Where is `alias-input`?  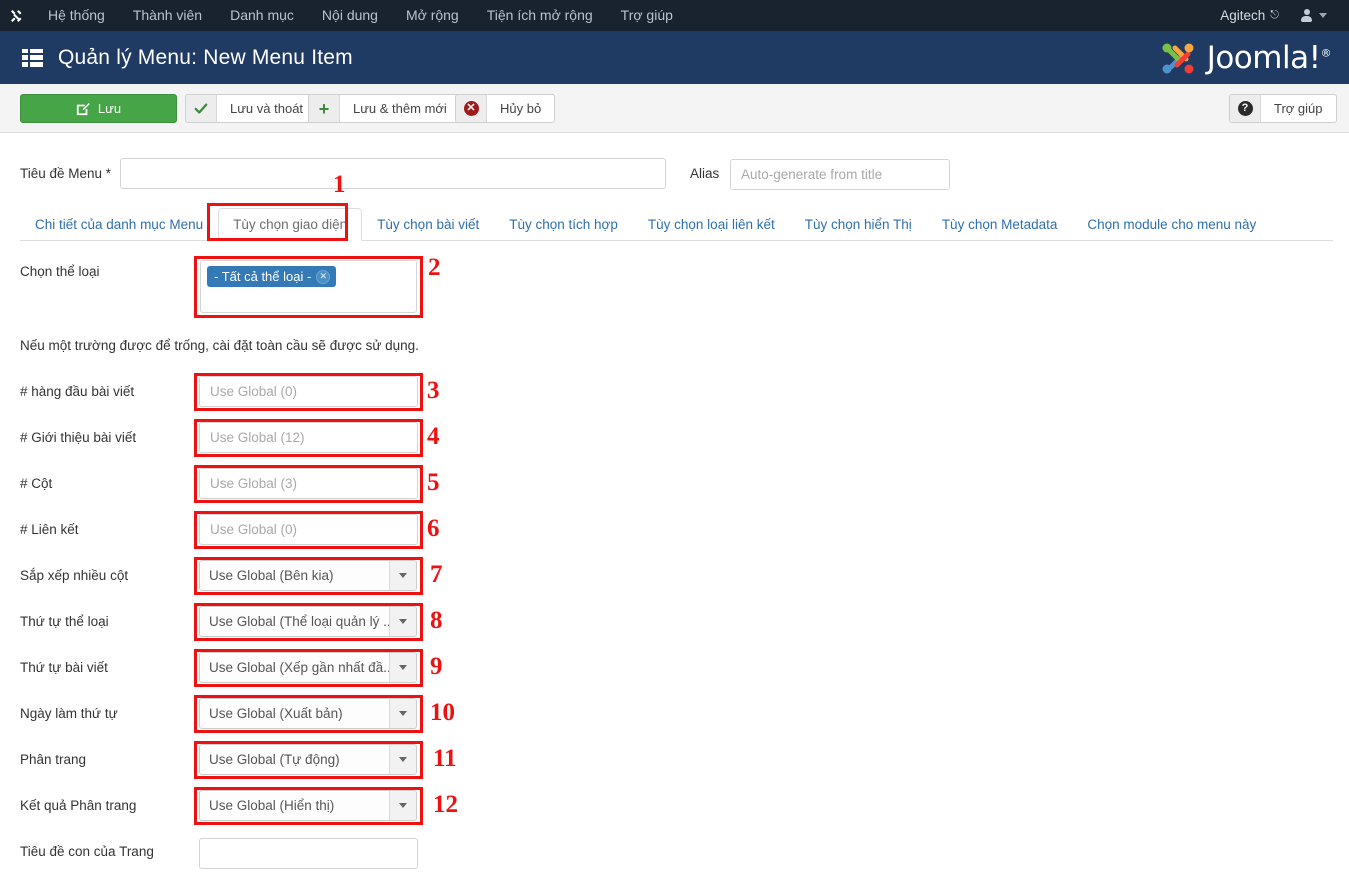
alias-input is located at coordinates (840, 174).